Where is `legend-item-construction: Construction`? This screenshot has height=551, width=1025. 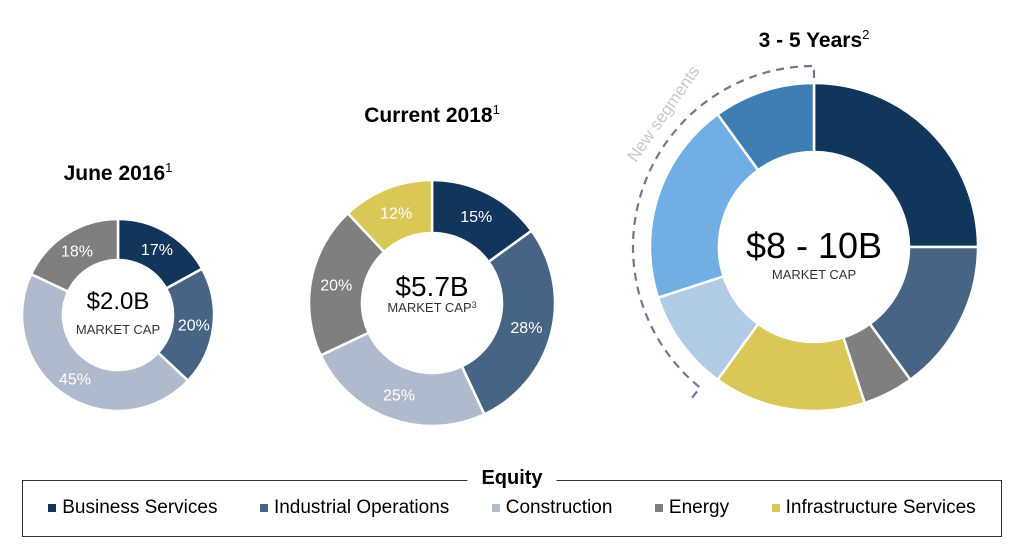
legend-item-construction: Construction is located at coordinates (552, 508).